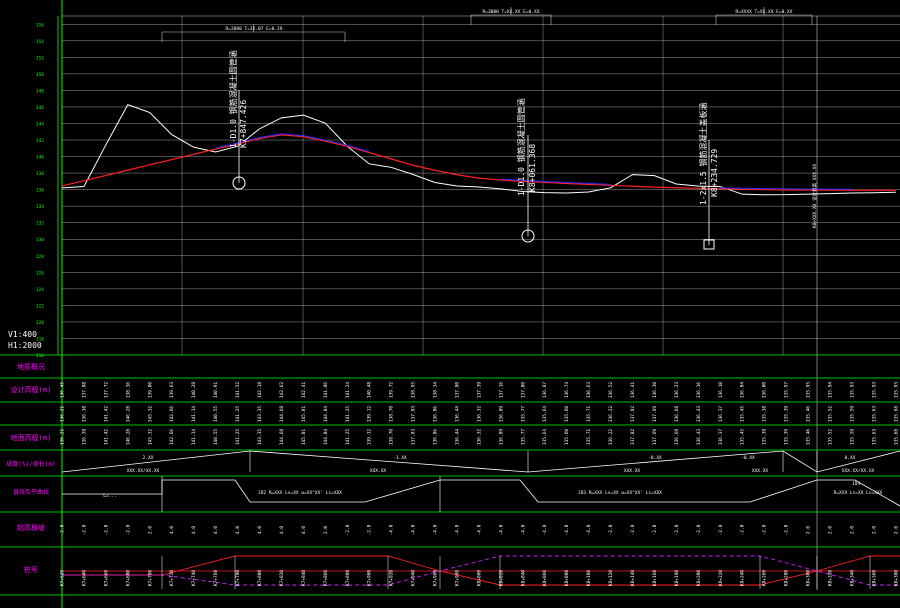 Image resolution: width=900 pixels, height=608 pixels. I want to click on table-cell: K7+900, so click(370, 578).